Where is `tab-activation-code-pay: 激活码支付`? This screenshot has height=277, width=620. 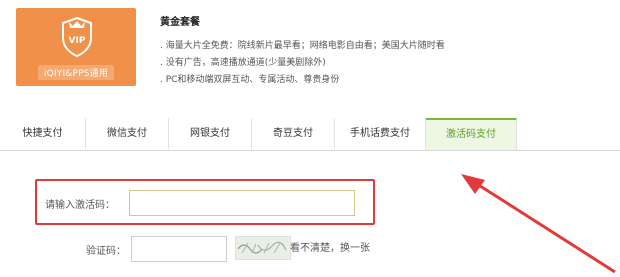
tab-activation-code-pay: 激活码支付 is located at coordinates (471, 134).